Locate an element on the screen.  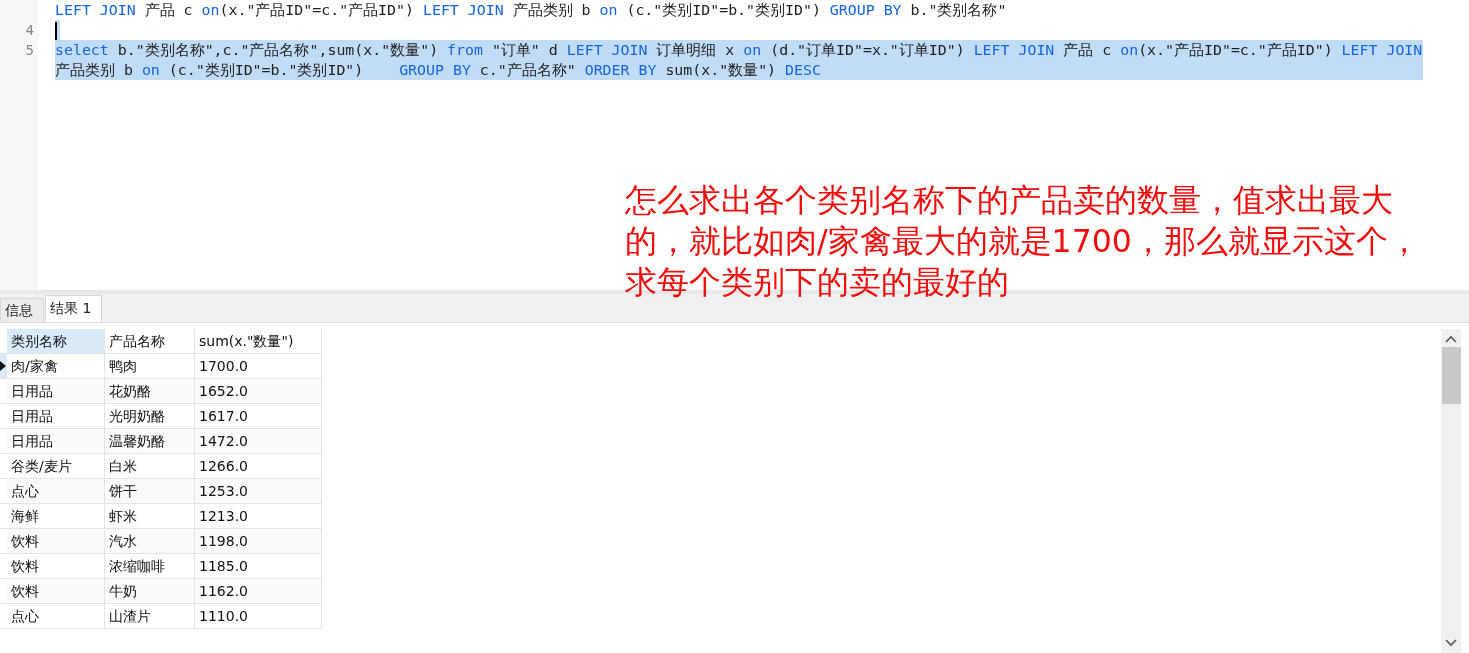
code-line: LEFT JOIN 产品 c on(x."产品ID"=c."产品ID") LEFT JOIN 产品类别 b on (c."类别ID"=b."类别ID") GROUP BY b."类别名称" is located at coordinates (531, 10).